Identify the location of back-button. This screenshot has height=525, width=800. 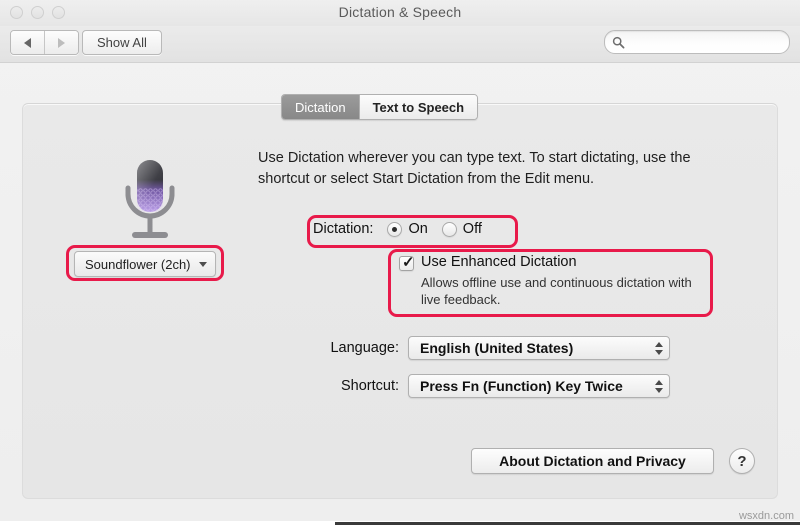
(27, 42).